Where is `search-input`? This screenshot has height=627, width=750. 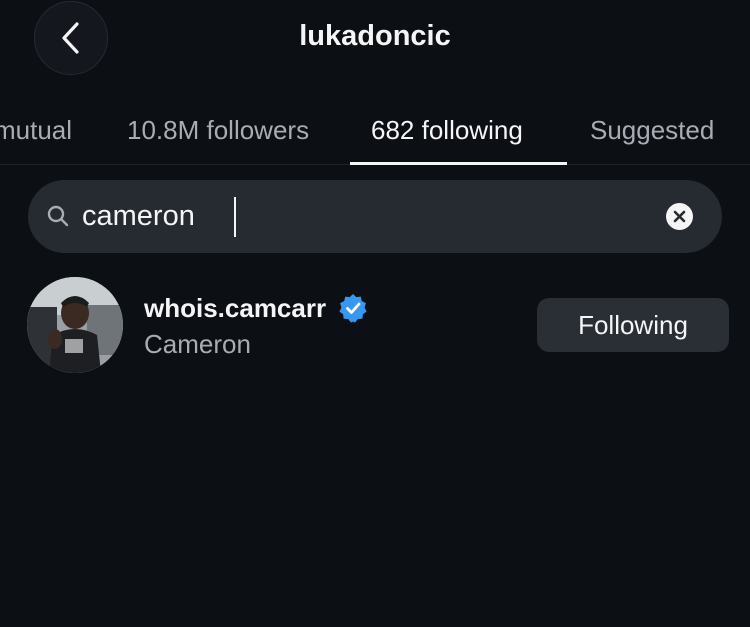 search-input is located at coordinates (362, 216).